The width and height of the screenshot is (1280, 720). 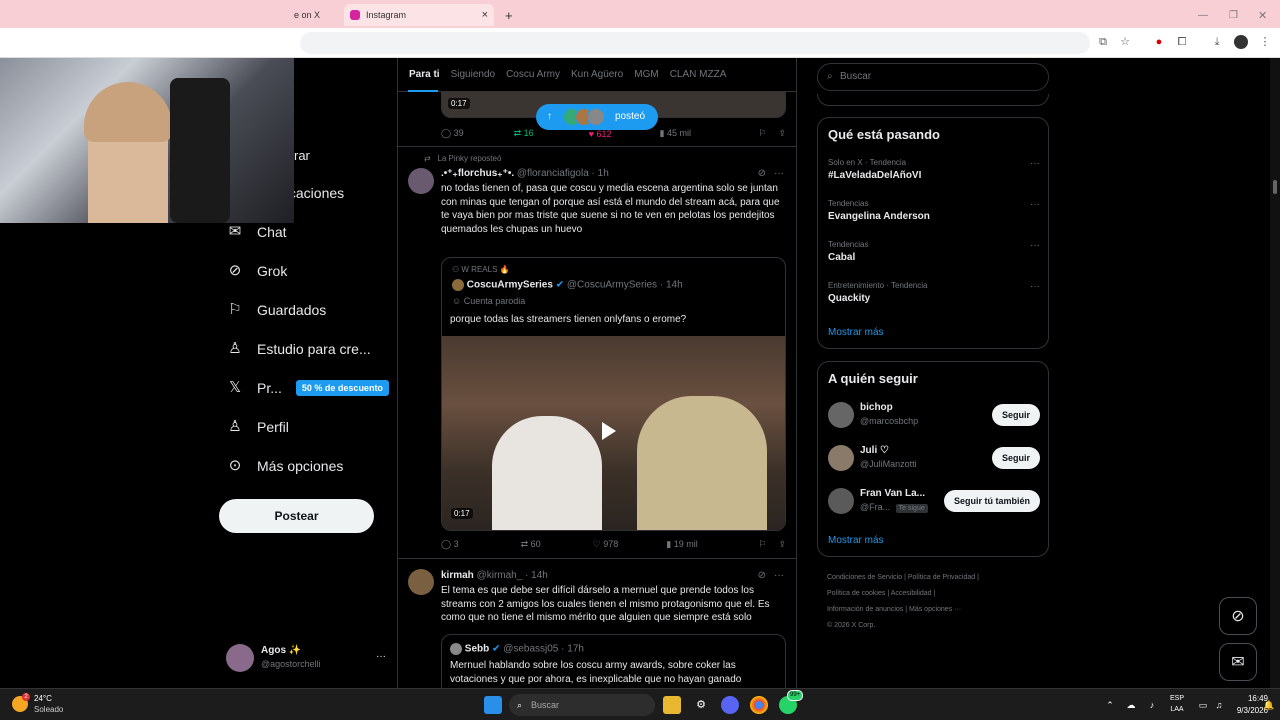 What do you see at coordinates (424, 74) in the screenshot?
I see `tab-for-you: Para ti` at bounding box center [424, 74].